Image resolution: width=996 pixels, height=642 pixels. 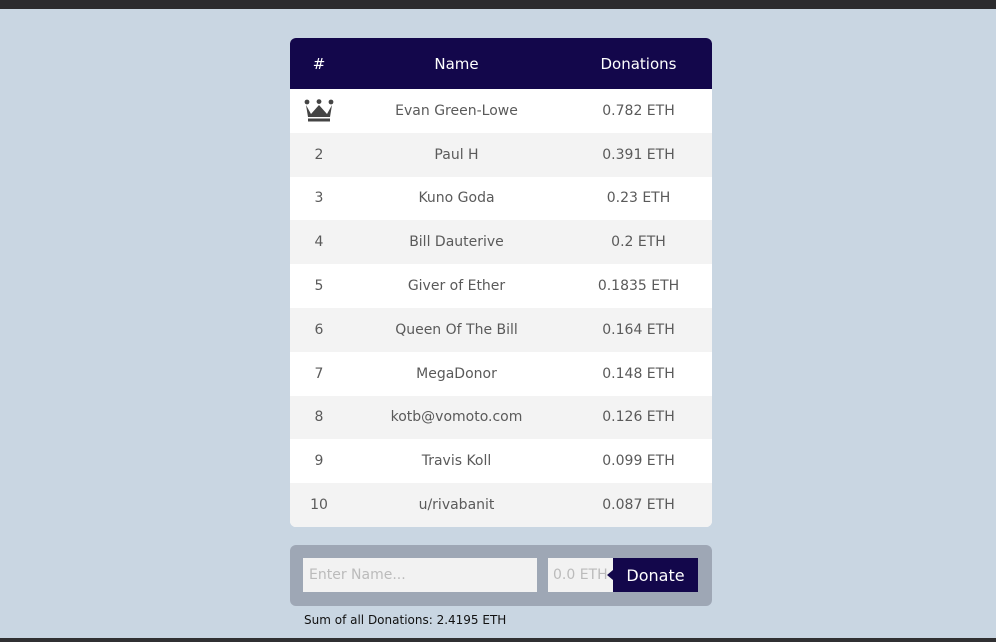 What do you see at coordinates (319, 417) in the screenshot?
I see `rank-number: 8` at bounding box center [319, 417].